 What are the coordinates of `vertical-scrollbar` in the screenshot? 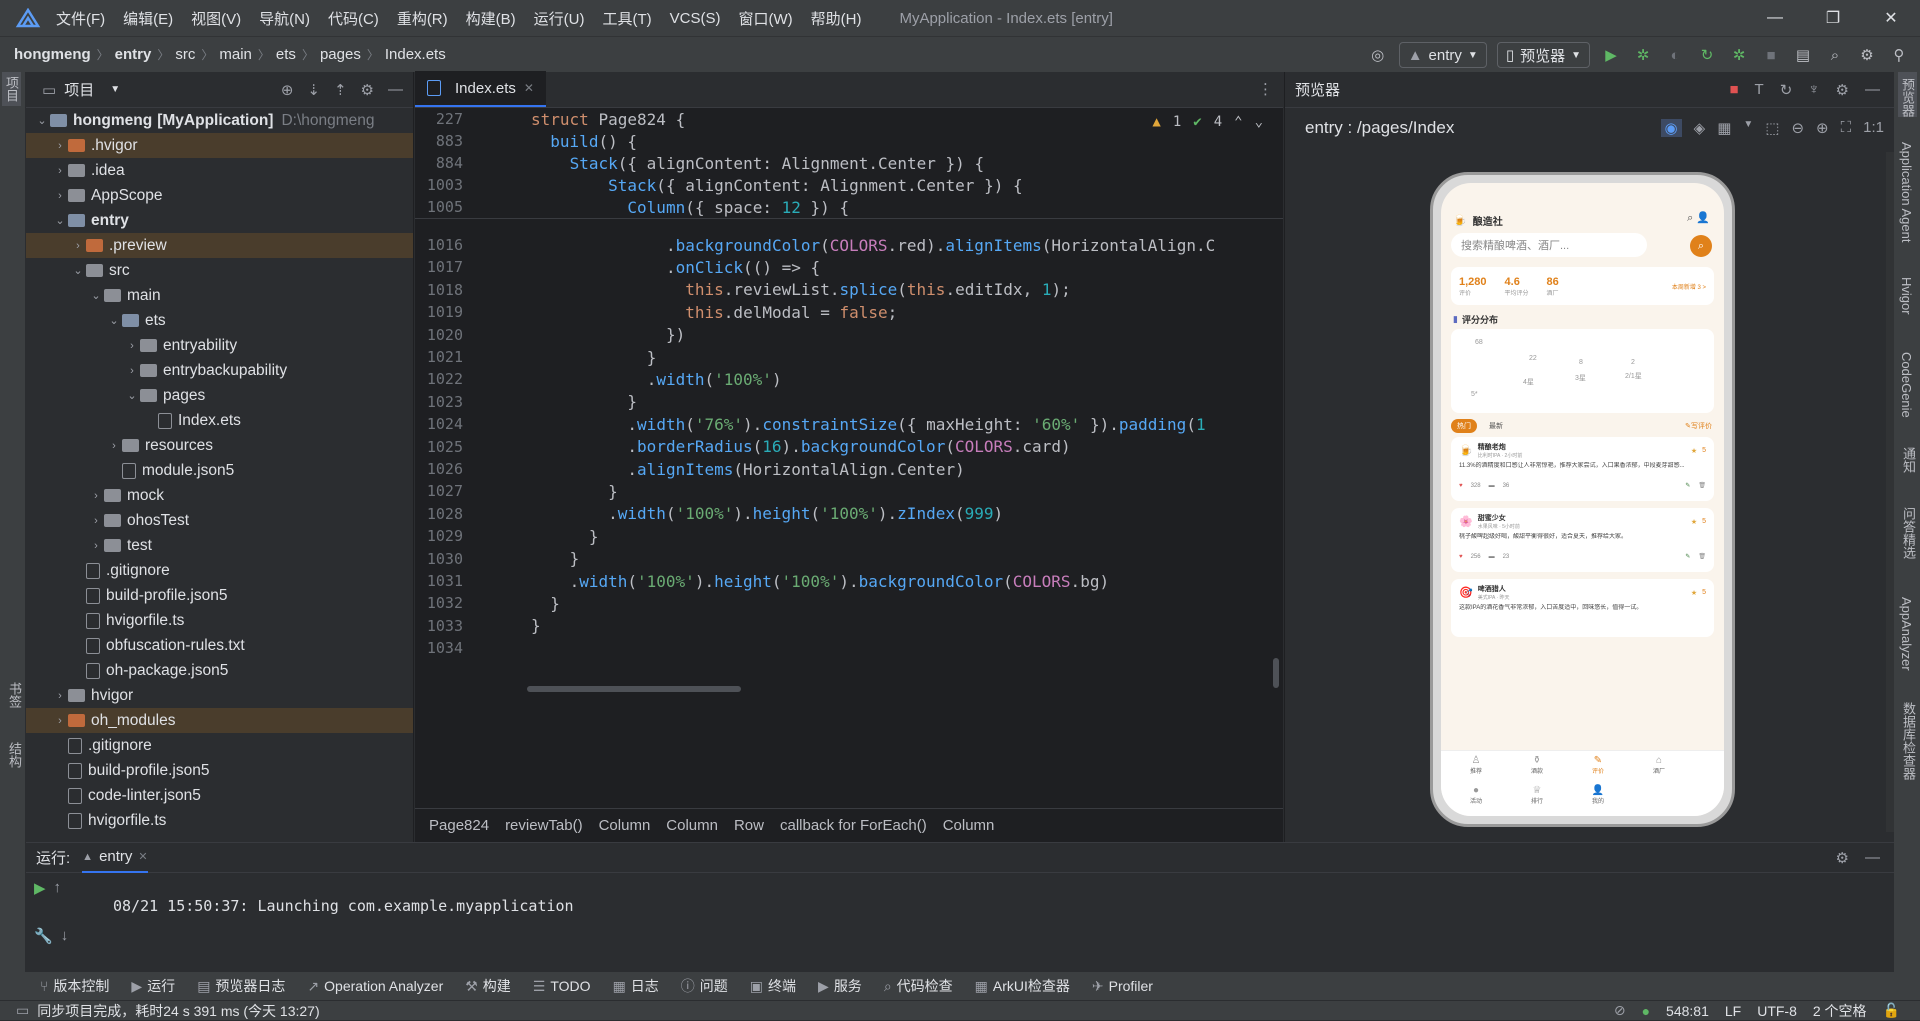 It's located at (1276, 673).